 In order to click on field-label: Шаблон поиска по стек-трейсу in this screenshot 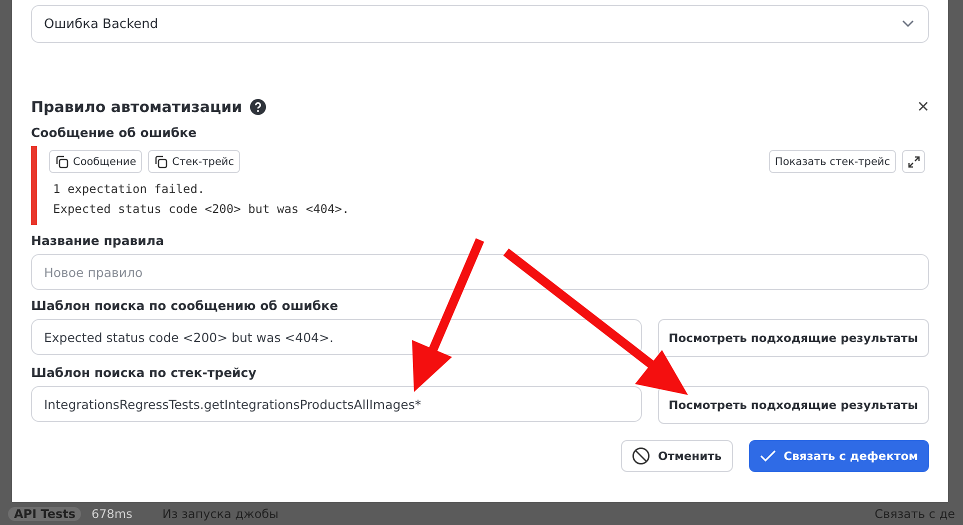, I will do `click(144, 372)`.